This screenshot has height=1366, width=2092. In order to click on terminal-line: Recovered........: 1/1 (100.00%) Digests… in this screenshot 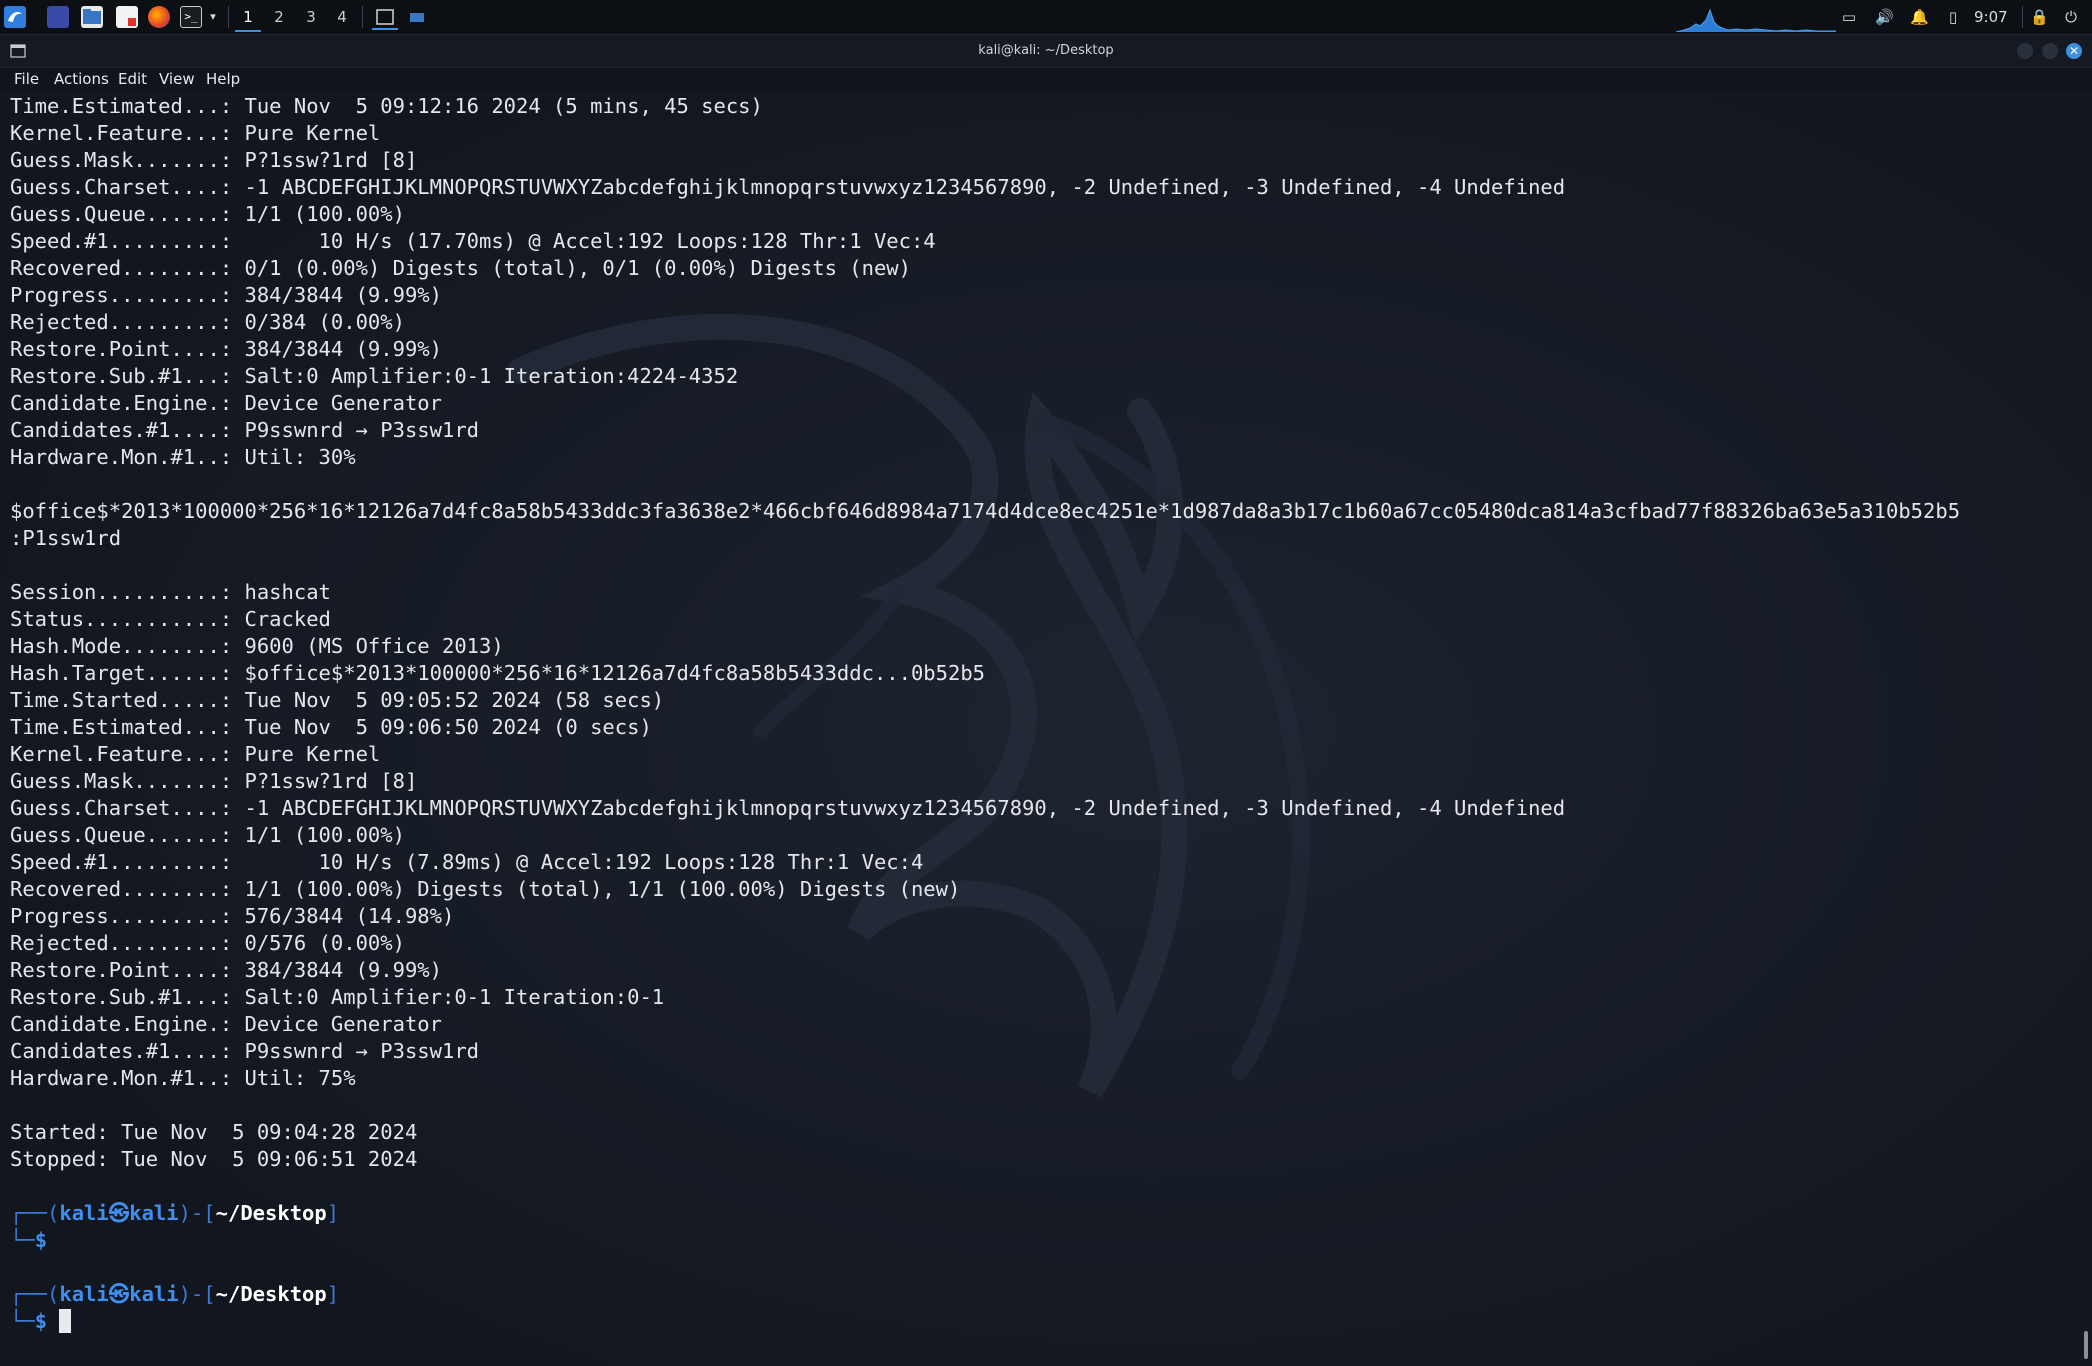, I will do `click(485, 889)`.